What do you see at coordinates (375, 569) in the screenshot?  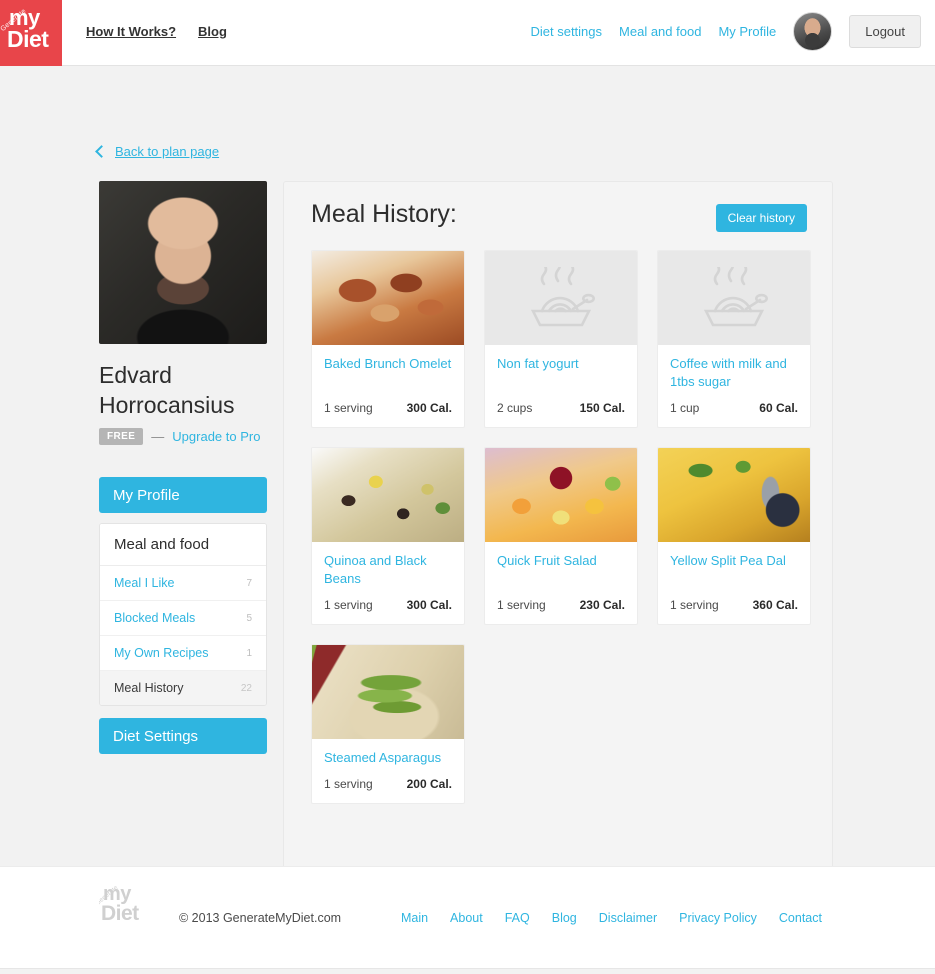 I see `meal-name: Quinoa and Black Beans` at bounding box center [375, 569].